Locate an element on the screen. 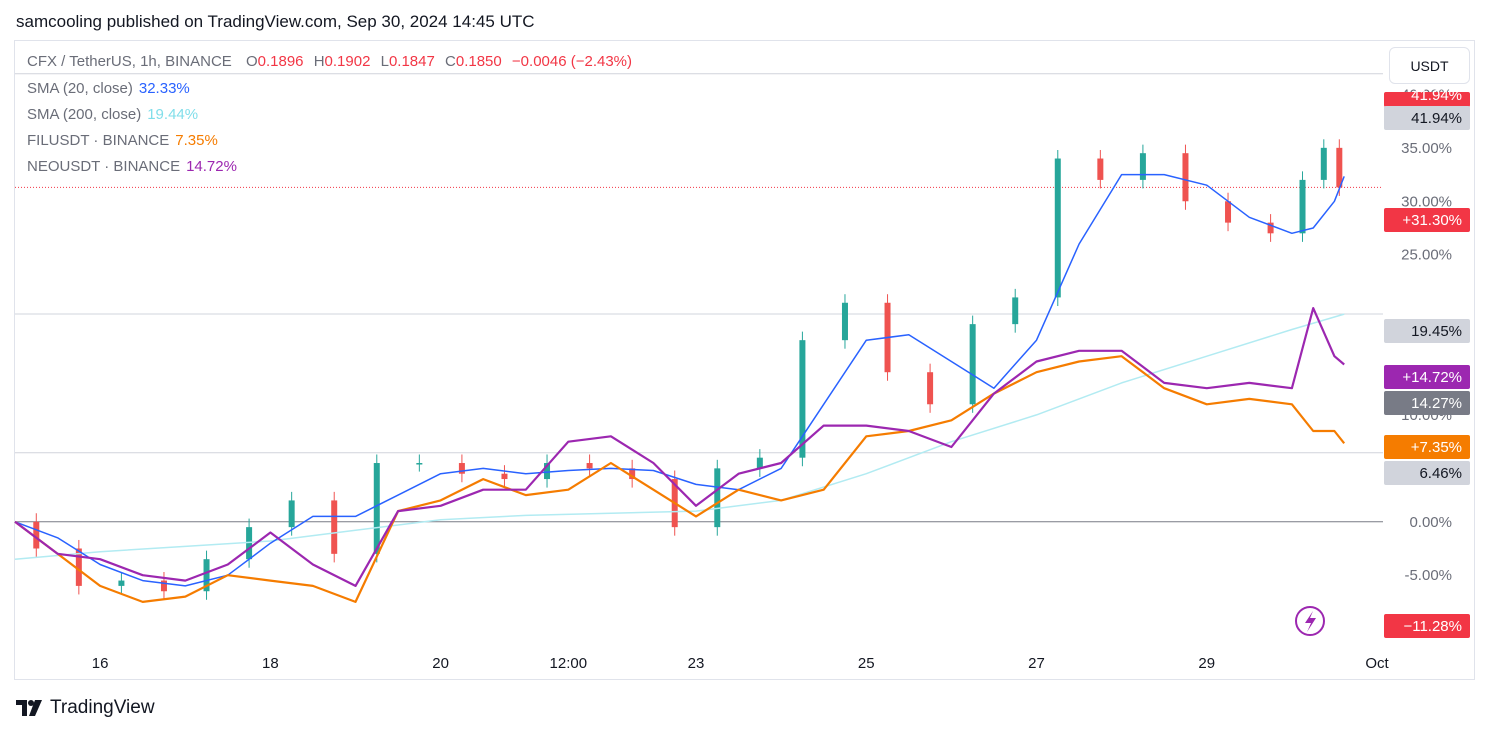 The height and width of the screenshot is (735, 1491). legend-sma200: SMA (200, close) 19.44% is located at coordinates (115, 114).